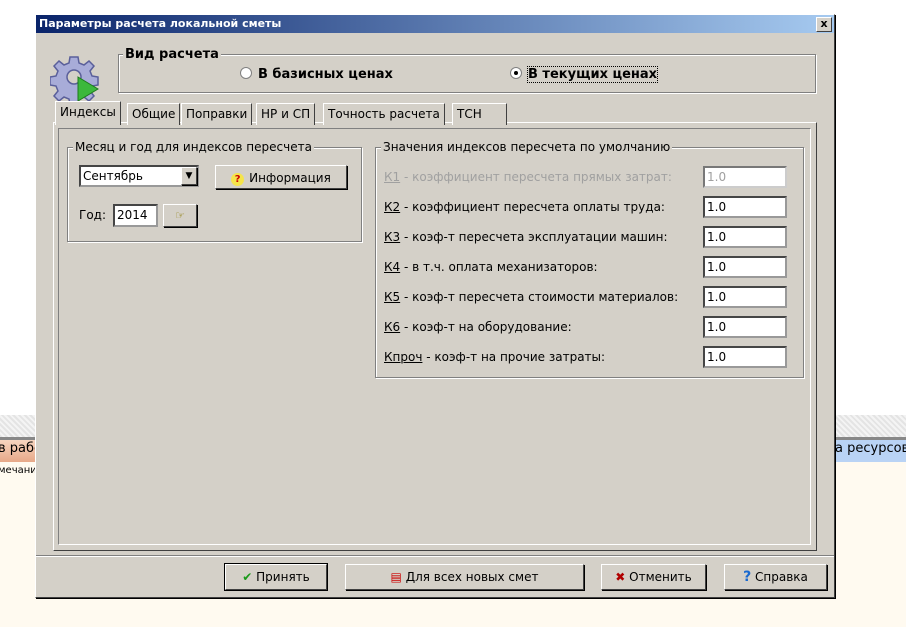  I want to click on index-key: К3, so click(392, 237).